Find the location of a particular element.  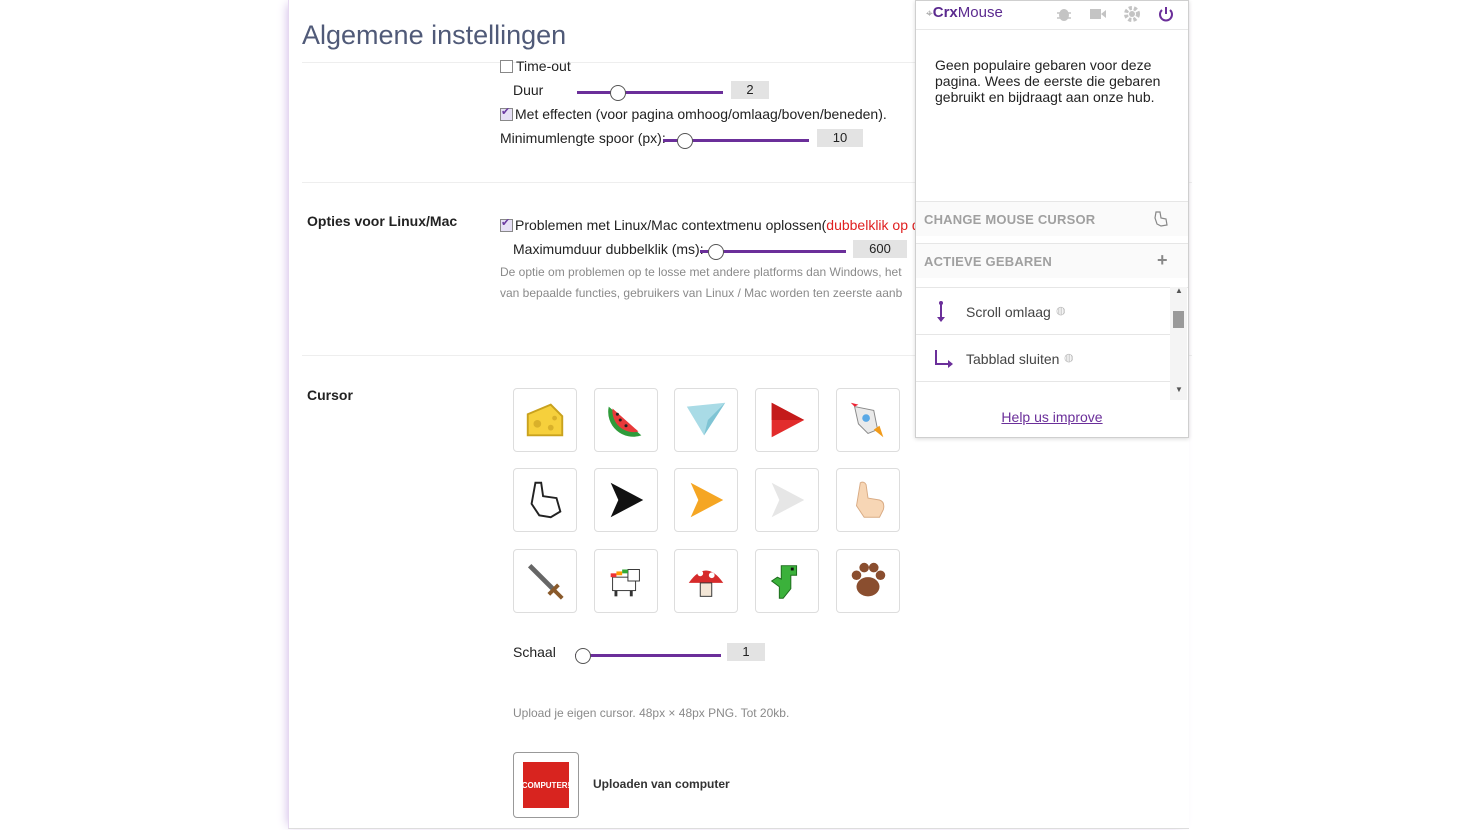

gesture-label: Tabblad sluiten is located at coordinates (1013, 359).